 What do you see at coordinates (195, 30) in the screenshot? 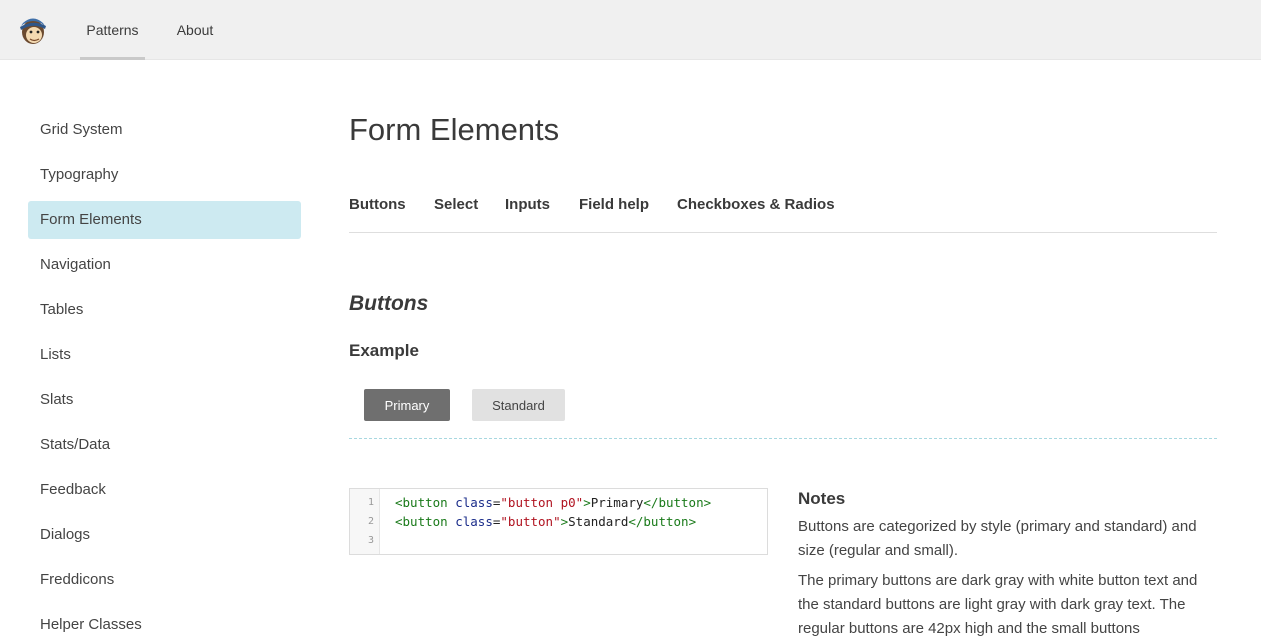
I see `topnav-about: About` at bounding box center [195, 30].